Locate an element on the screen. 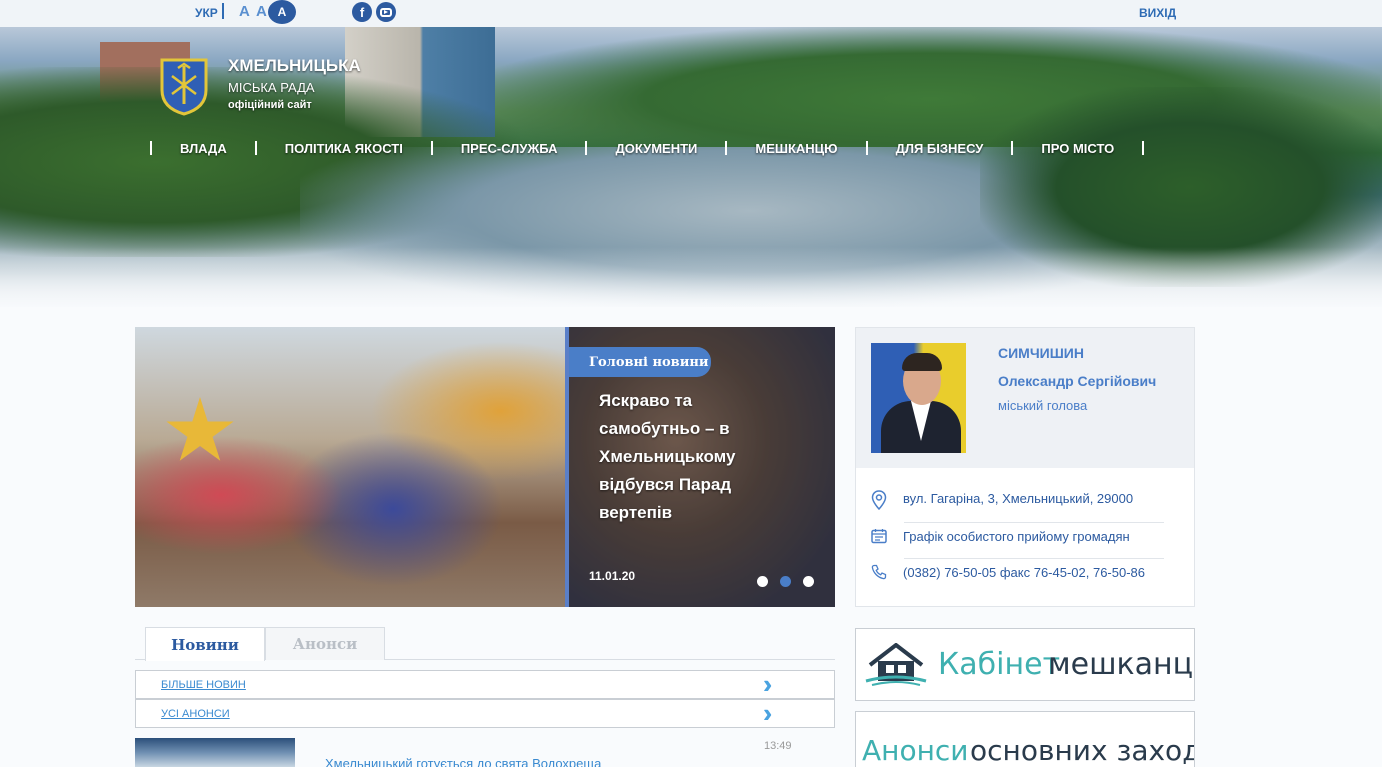 Image resolution: width=1382 pixels, height=767 pixels. site-subtitle: МІСЬКА РАДА is located at coordinates (271, 87).